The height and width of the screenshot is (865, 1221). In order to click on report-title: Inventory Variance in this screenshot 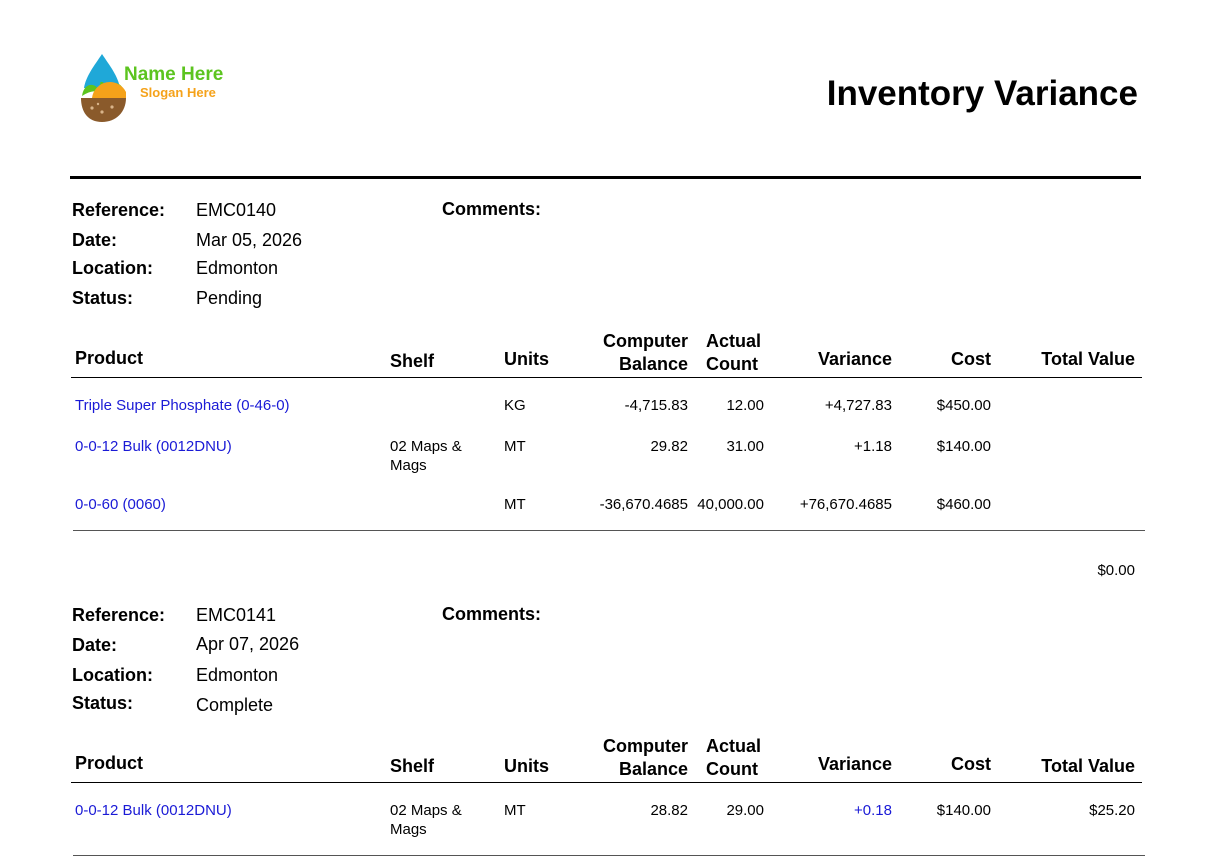, I will do `click(982, 93)`.